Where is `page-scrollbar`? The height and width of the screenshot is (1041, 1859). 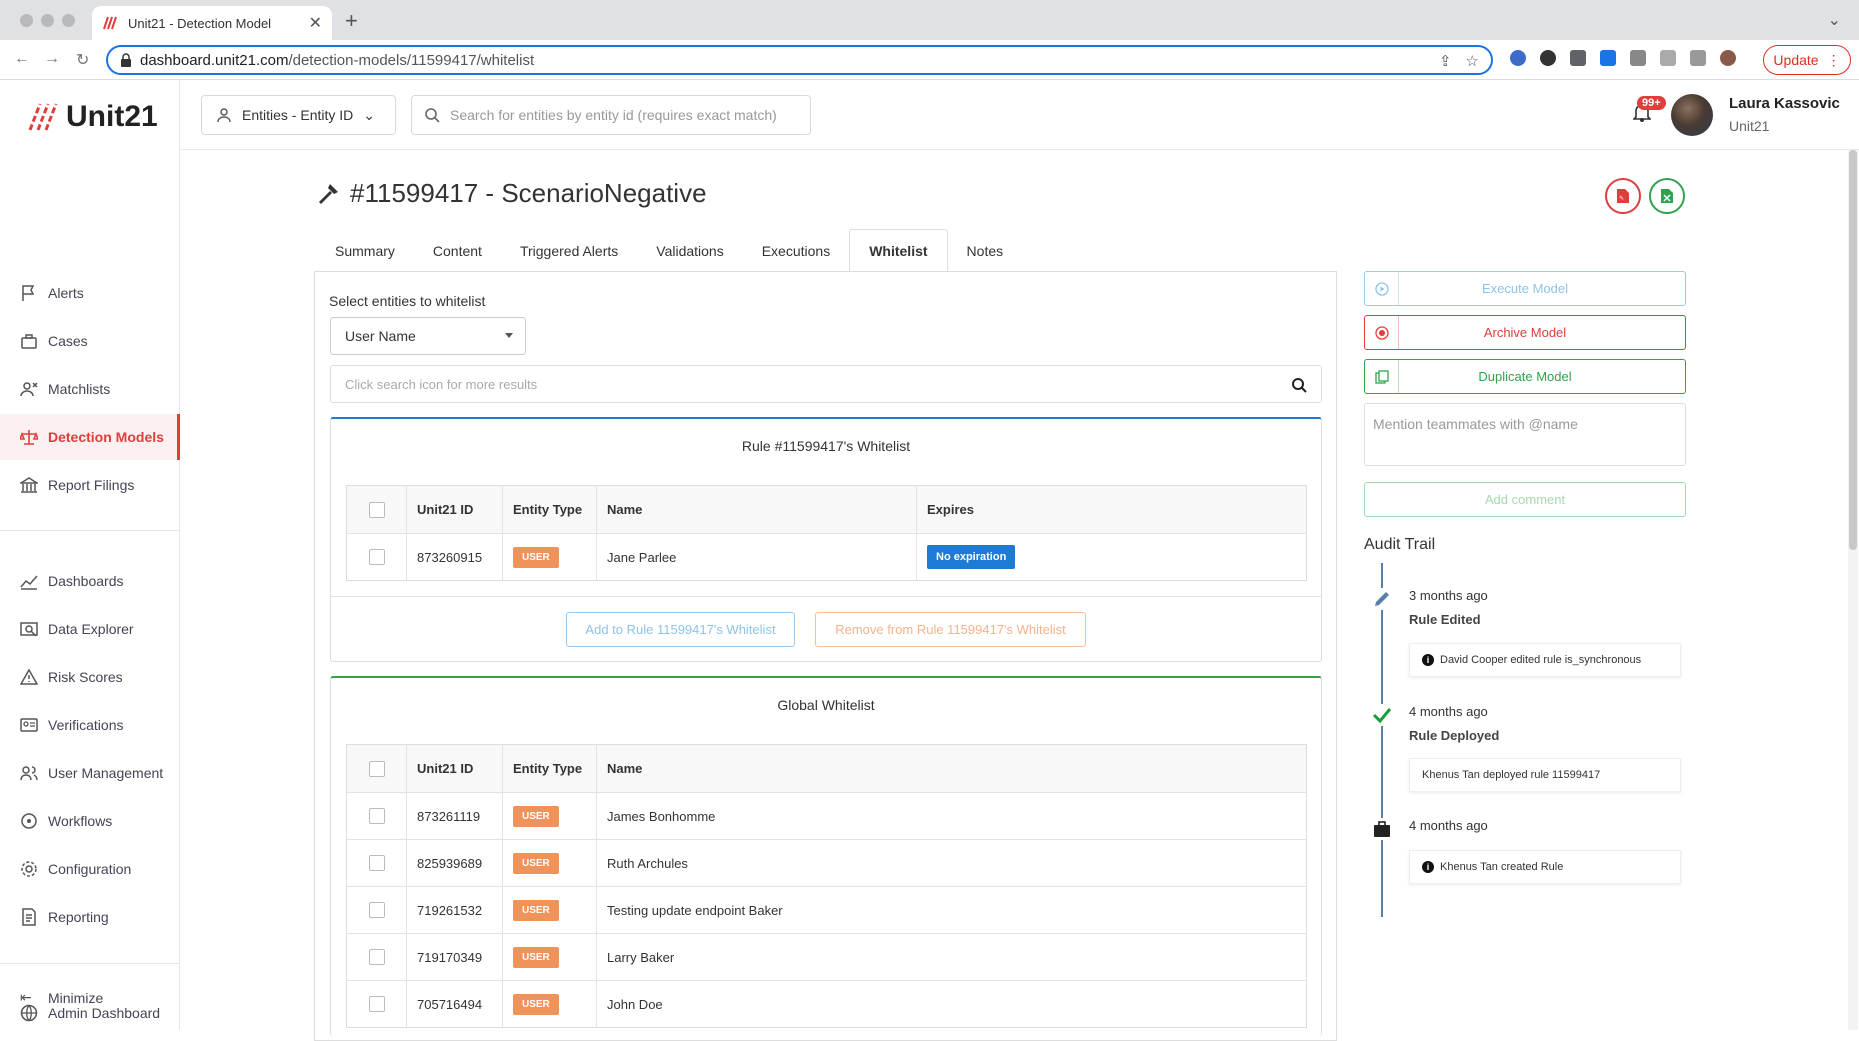 page-scrollbar is located at coordinates (1853, 590).